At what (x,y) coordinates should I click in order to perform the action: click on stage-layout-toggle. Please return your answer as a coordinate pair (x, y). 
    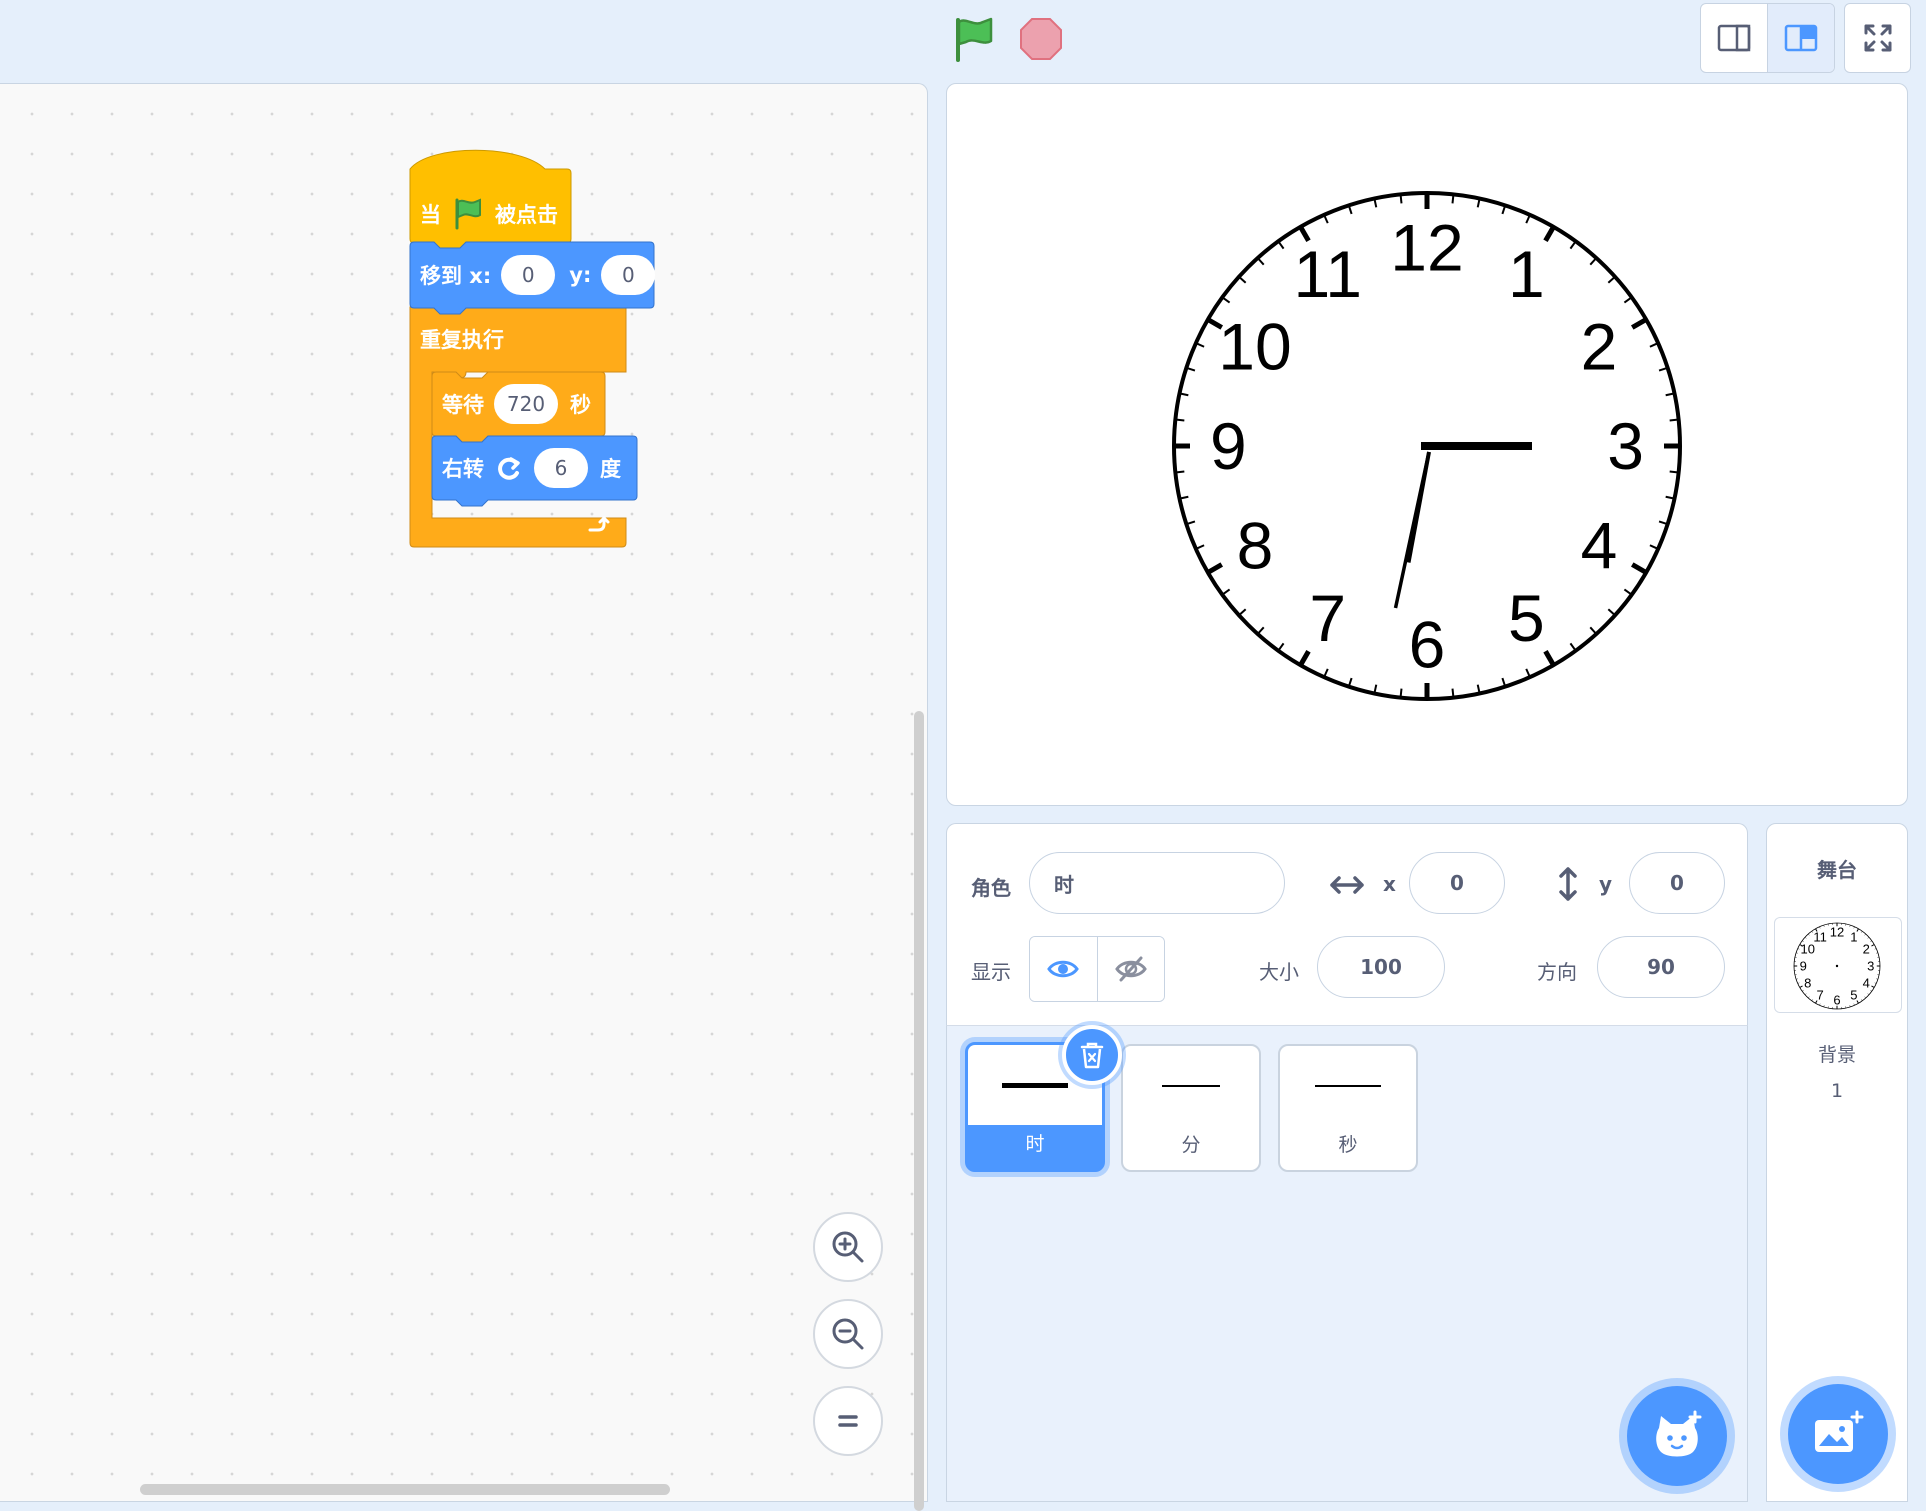
    Looking at the image, I should click on (1767, 38).